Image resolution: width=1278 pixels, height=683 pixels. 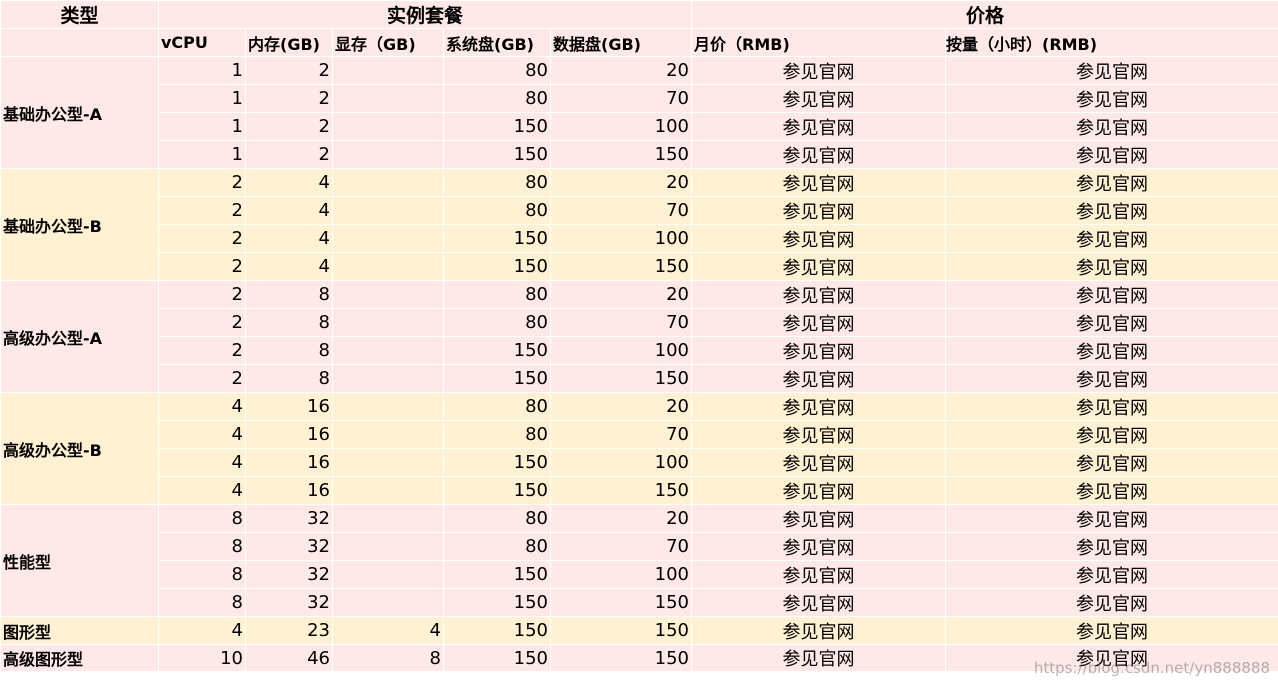 I want to click on header-vram: 显存（GB), so click(x=388, y=42).